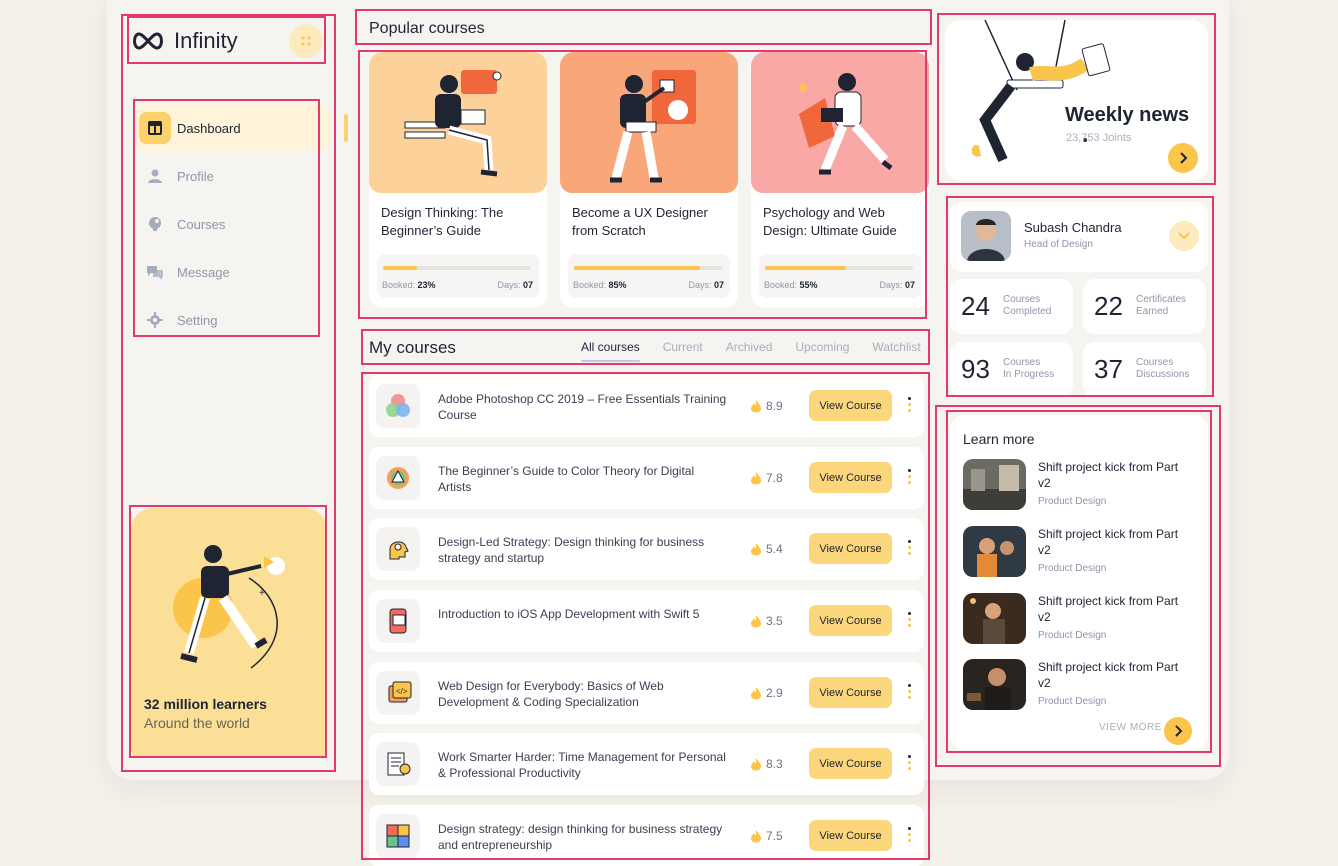 The height and width of the screenshot is (866, 1338). What do you see at coordinates (986, 236) in the screenshot?
I see `avatar` at bounding box center [986, 236].